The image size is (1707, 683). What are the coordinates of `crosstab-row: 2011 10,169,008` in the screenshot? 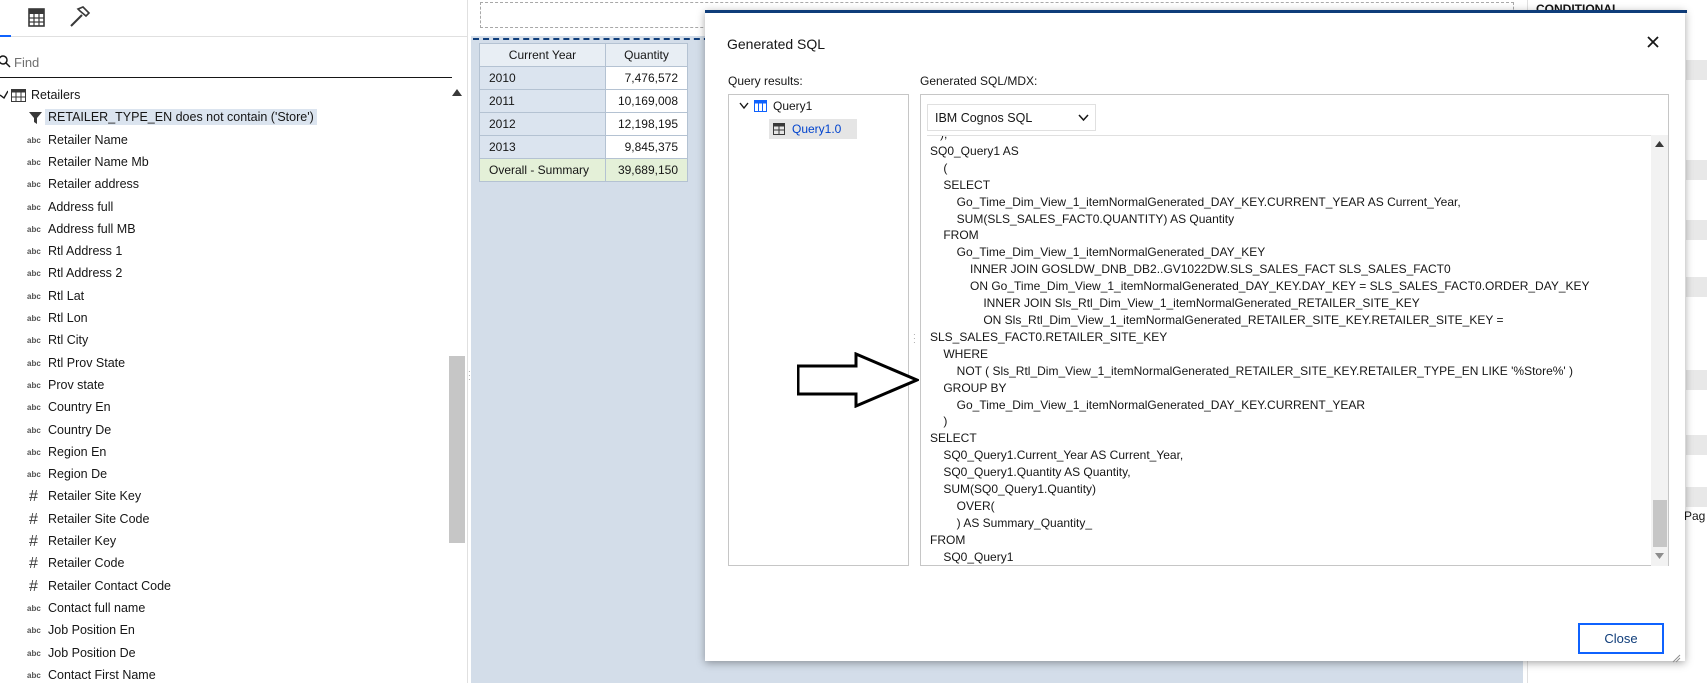 It's located at (583, 101).